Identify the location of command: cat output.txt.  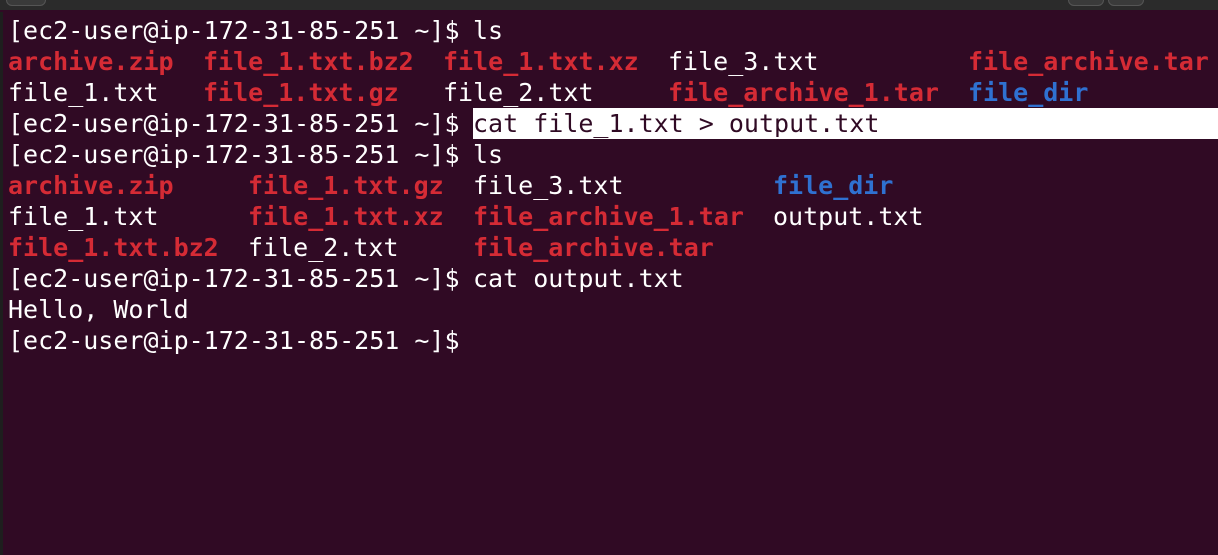
(578, 278).